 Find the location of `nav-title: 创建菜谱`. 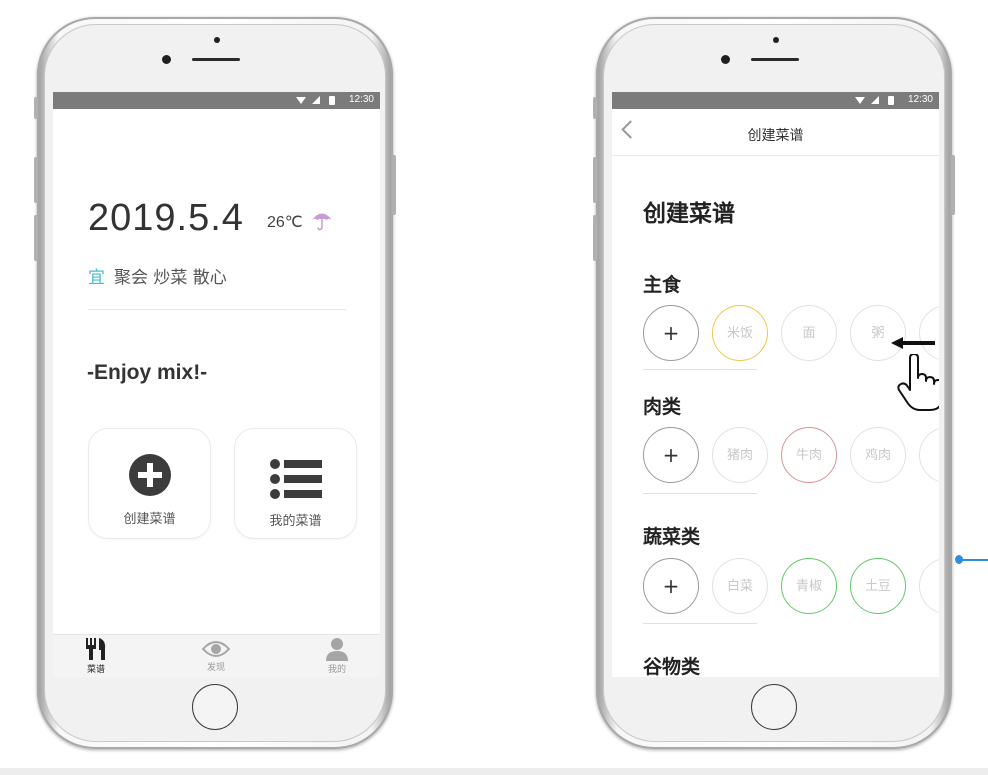

nav-title: 创建菜谱 is located at coordinates (775, 136).